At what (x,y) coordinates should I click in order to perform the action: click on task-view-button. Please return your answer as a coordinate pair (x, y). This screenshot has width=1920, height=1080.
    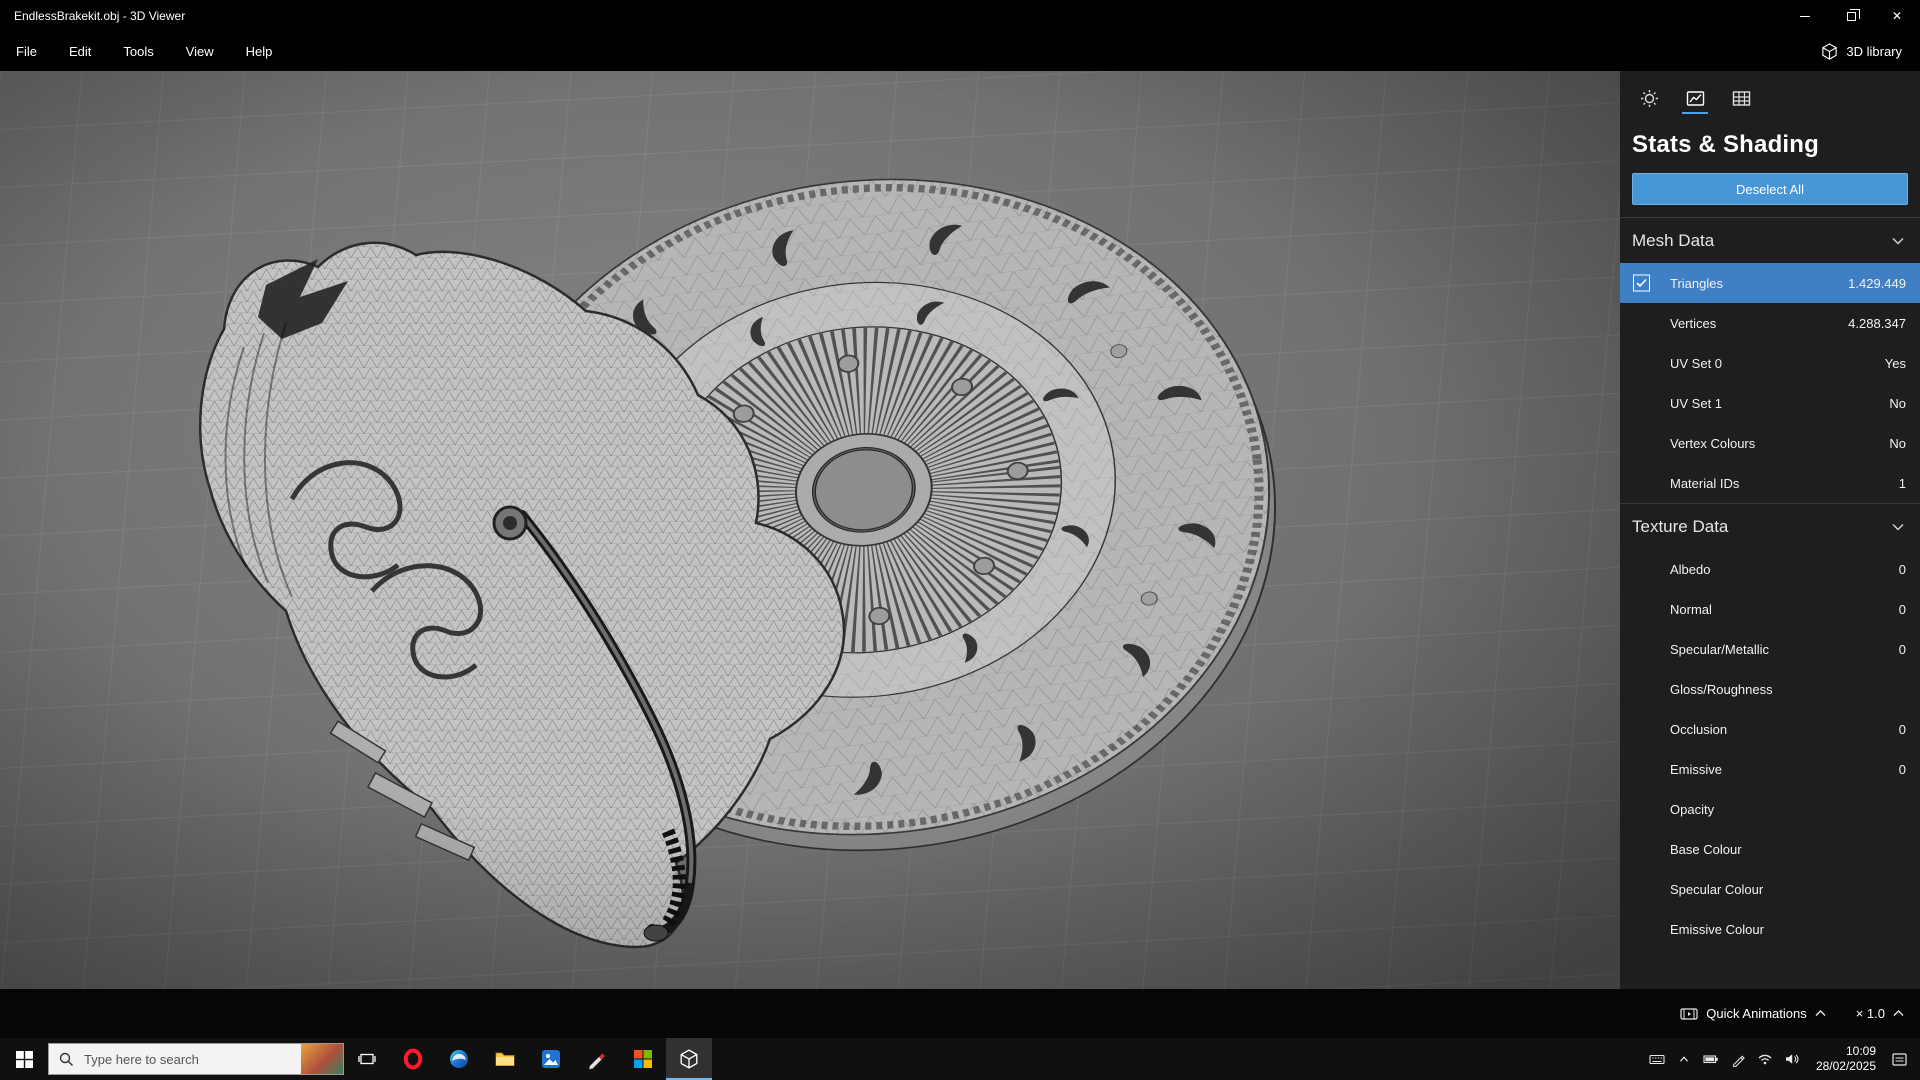
    Looking at the image, I should click on (367, 1059).